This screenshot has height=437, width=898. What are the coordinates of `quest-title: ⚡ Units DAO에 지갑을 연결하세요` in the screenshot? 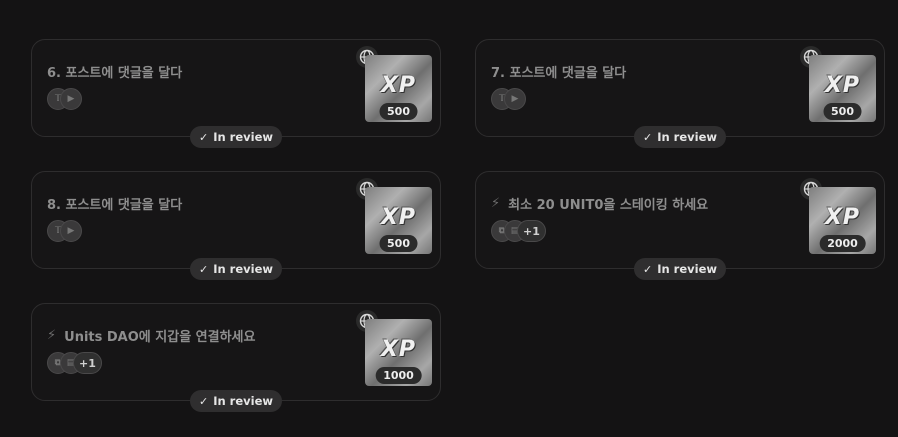 It's located at (151, 336).